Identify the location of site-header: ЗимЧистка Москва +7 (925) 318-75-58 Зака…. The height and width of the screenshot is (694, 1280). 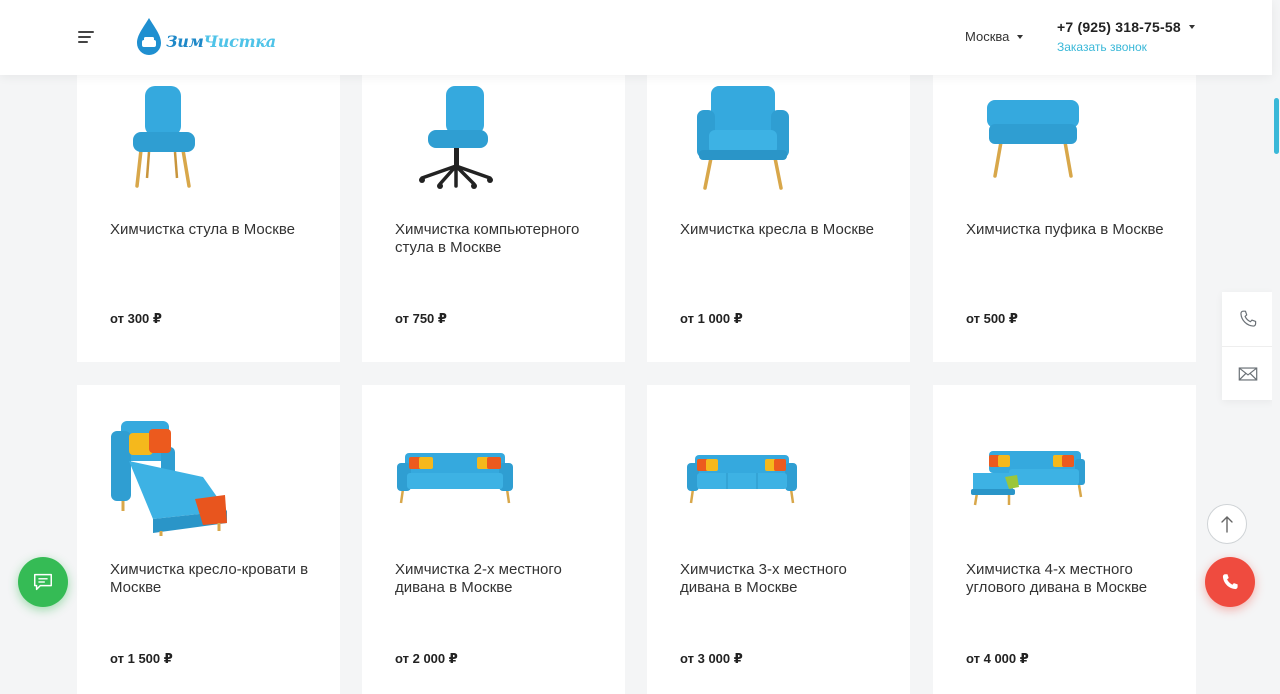
(636, 37).